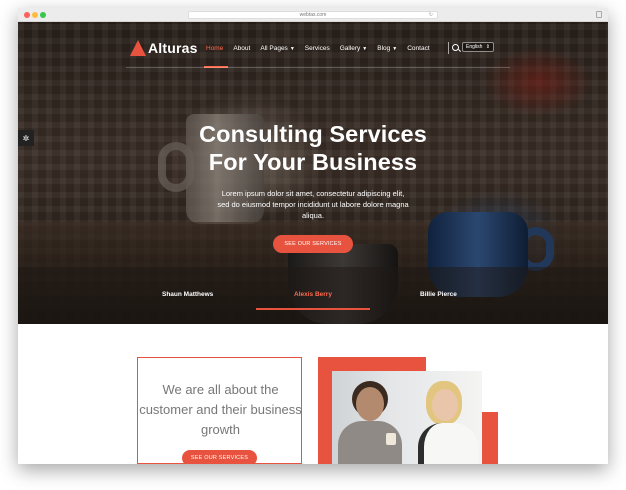 The height and width of the screenshot is (490, 626). What do you see at coordinates (350, 48) in the screenshot?
I see `nav-item-label: Gallery` at bounding box center [350, 48].